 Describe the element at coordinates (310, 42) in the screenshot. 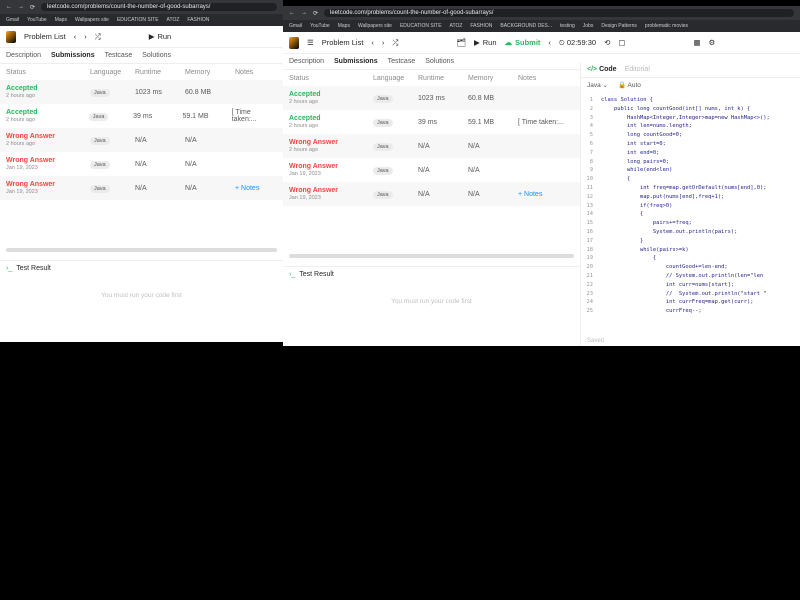

I see `list-icon: ☰` at that location.